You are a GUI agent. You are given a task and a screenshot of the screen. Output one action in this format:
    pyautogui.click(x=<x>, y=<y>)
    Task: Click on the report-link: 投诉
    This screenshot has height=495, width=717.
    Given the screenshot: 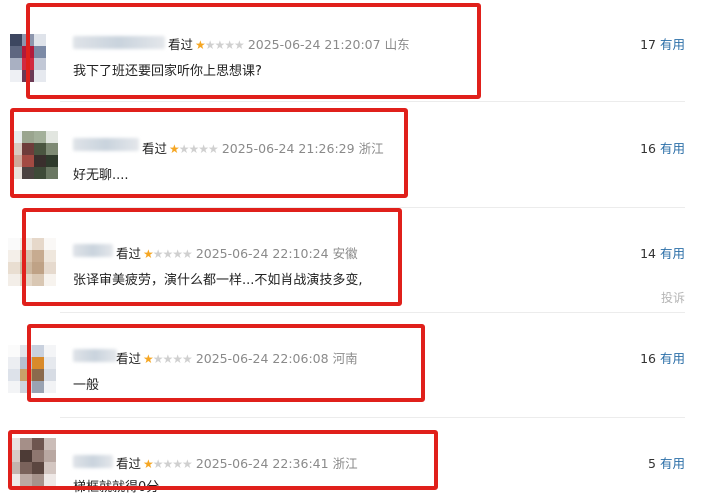 What is the action you would take?
    pyautogui.click(x=673, y=297)
    